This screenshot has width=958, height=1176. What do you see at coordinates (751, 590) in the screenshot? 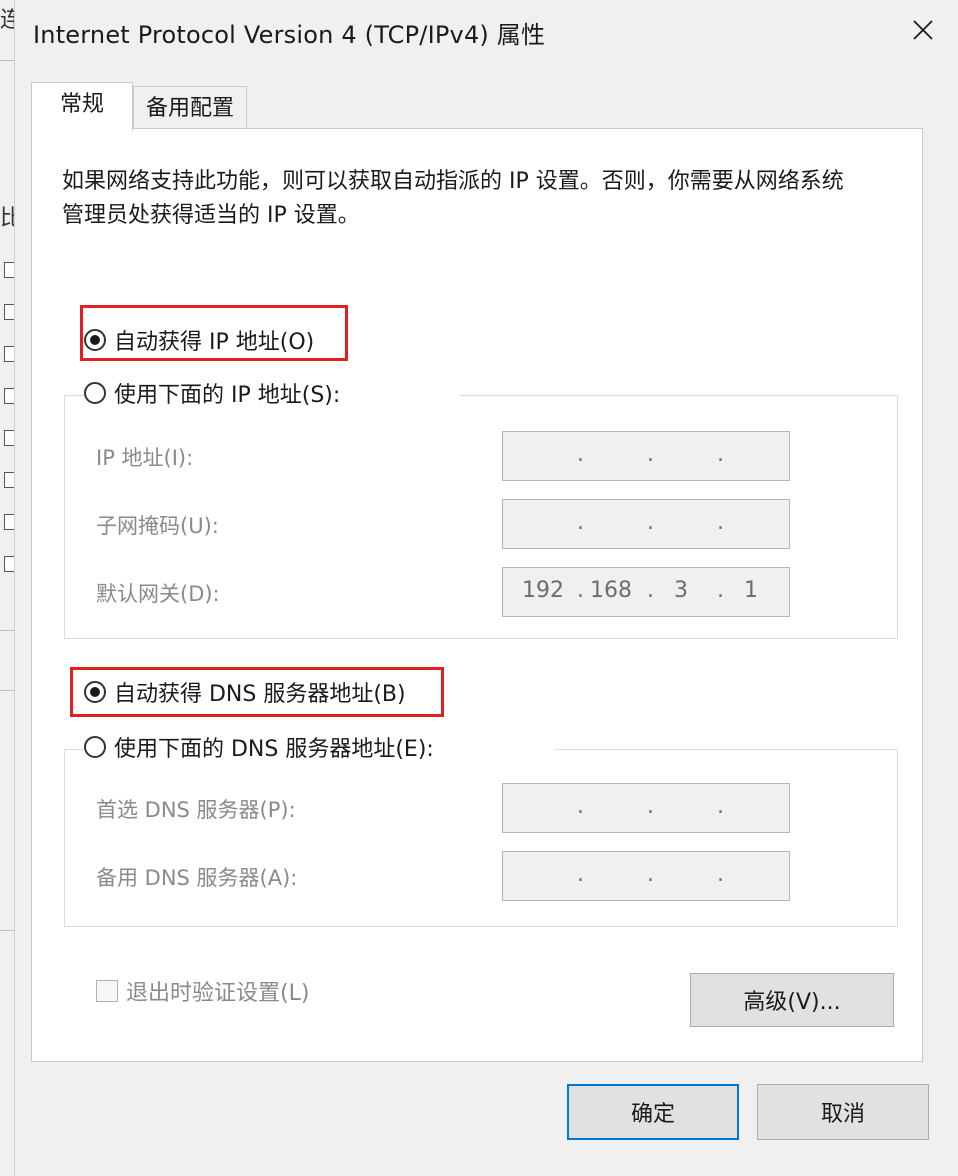
I see `ip-octet: 1` at bounding box center [751, 590].